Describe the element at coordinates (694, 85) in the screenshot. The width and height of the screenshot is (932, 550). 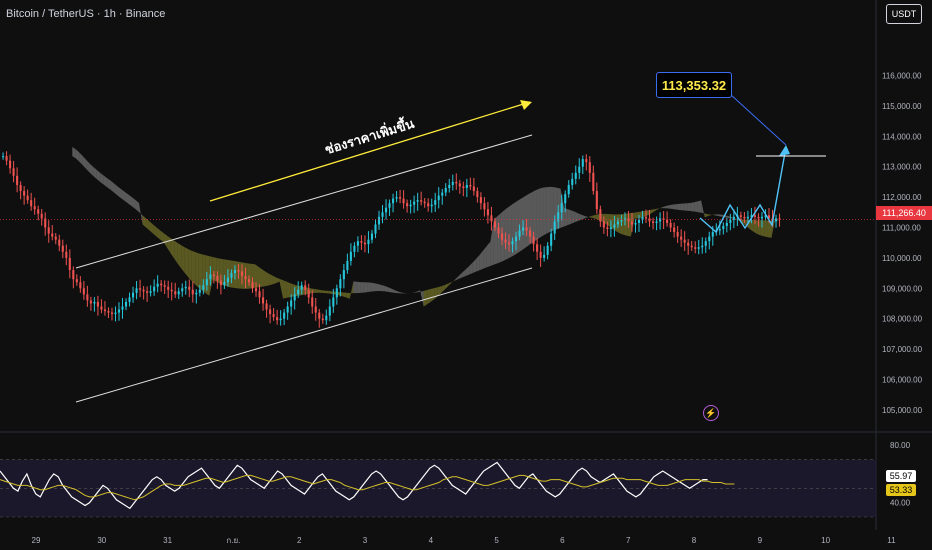
I see `target-callout: 113,353.32` at that location.